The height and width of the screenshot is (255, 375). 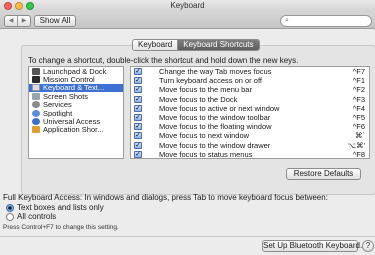 What do you see at coordinates (356, 145) in the screenshot?
I see `shortcut-key: ⌥⌘'` at bounding box center [356, 145].